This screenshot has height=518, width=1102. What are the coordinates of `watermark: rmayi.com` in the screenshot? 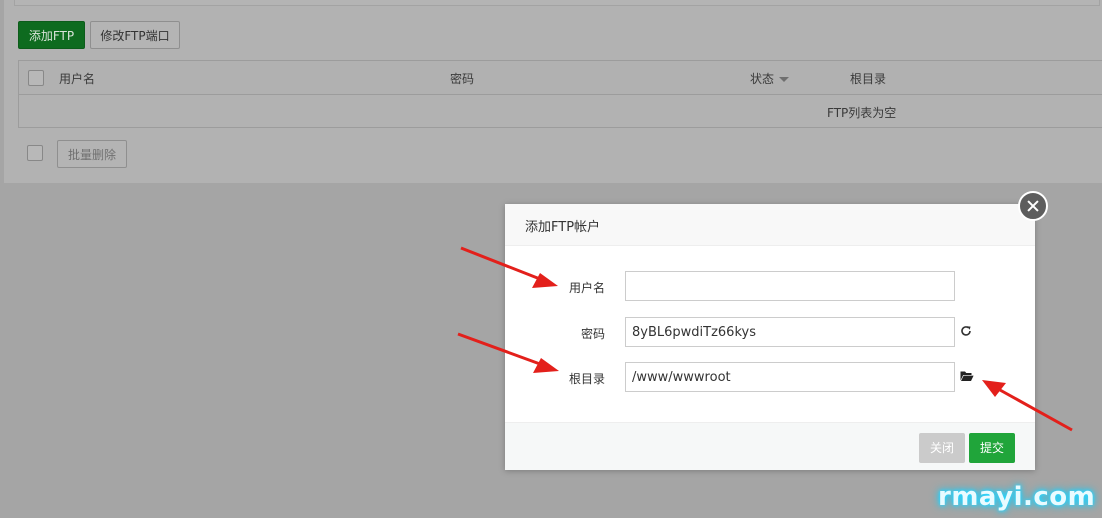 It's located at (1017, 497).